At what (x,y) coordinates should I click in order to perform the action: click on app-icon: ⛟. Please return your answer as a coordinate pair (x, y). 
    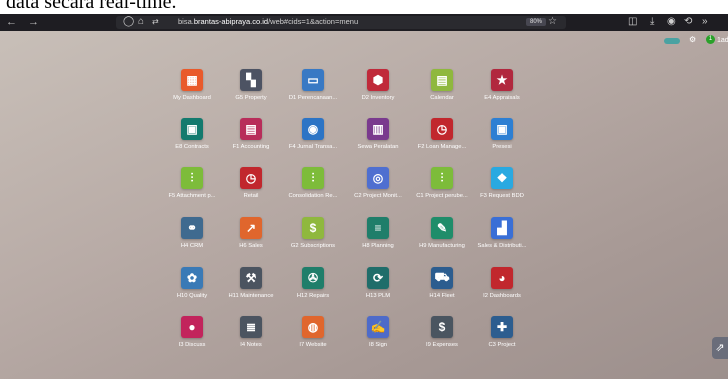
    Looking at the image, I should click on (442, 278).